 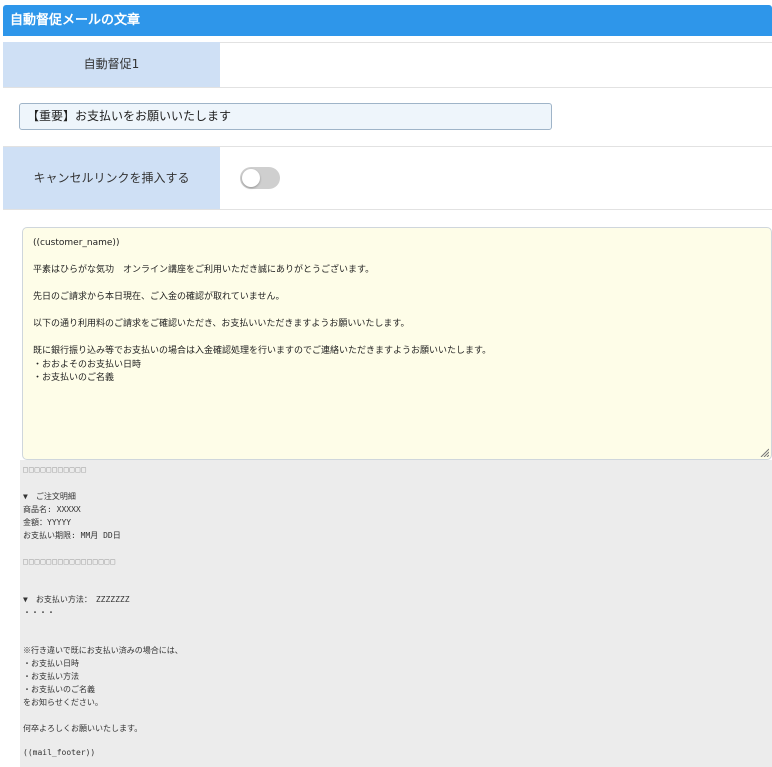 What do you see at coordinates (74, 378) in the screenshot?
I see `body-line: ・お支払いのご名義` at bounding box center [74, 378].